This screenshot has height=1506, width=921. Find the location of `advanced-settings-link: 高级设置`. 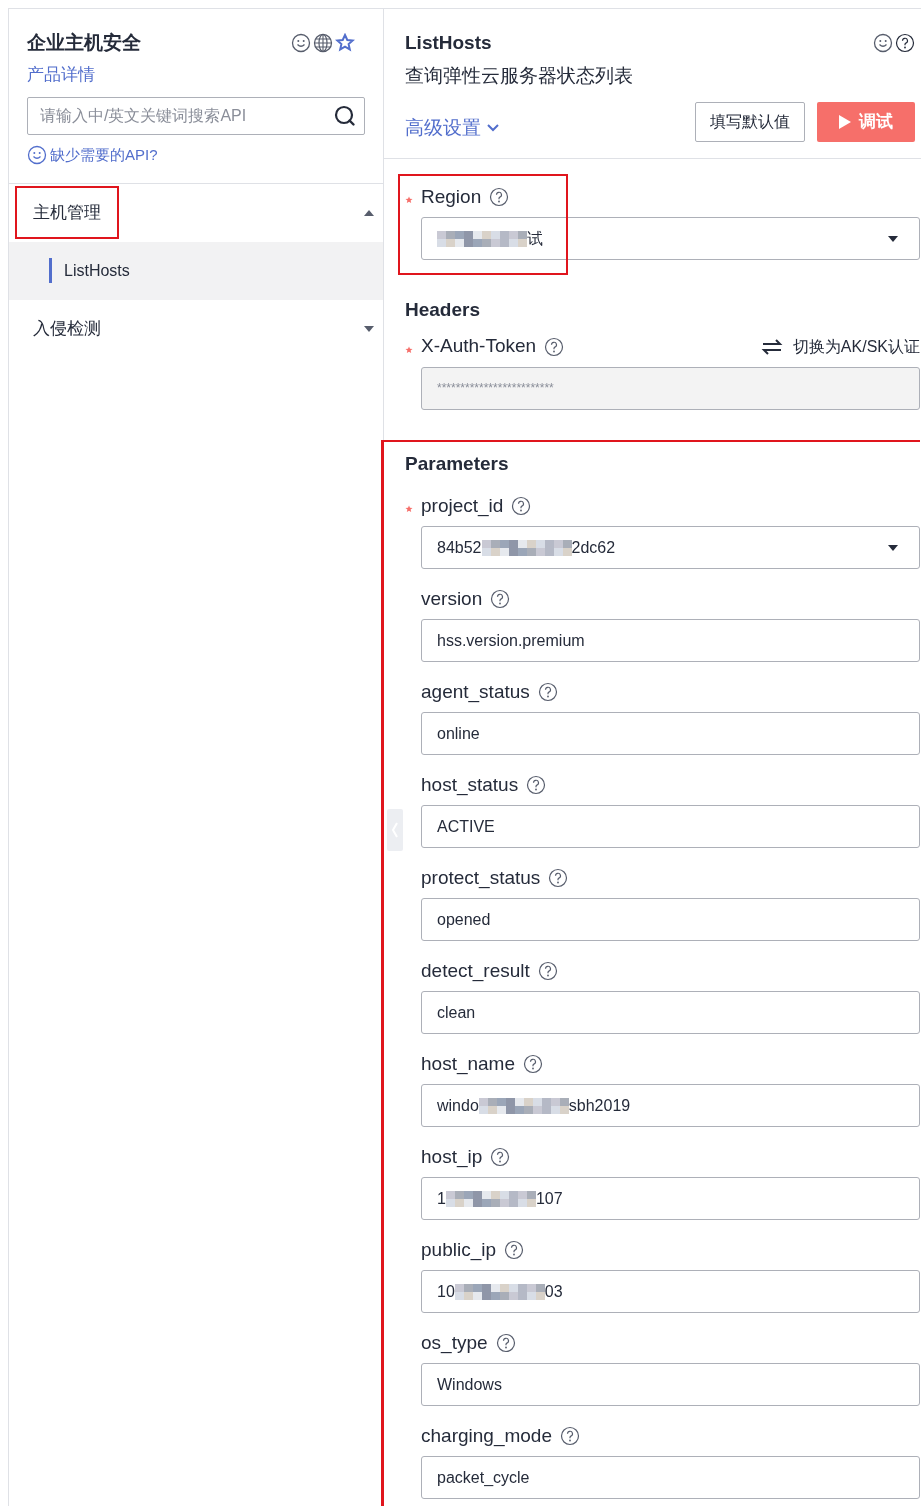

advanced-settings-link: 高级设置 is located at coordinates (452, 127).